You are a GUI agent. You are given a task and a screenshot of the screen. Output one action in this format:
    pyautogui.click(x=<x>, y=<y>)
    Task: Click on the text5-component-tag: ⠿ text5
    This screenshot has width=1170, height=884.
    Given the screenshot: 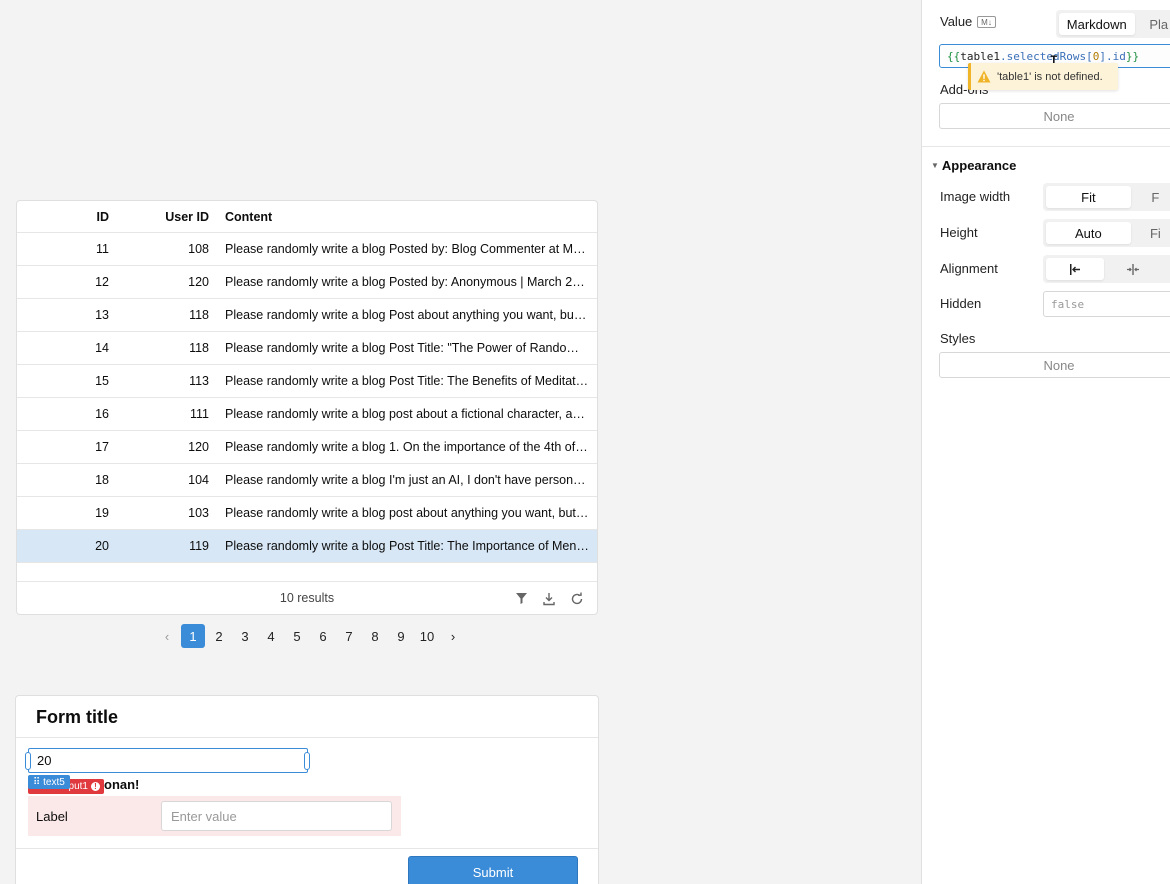 What is the action you would take?
    pyautogui.click(x=49, y=782)
    